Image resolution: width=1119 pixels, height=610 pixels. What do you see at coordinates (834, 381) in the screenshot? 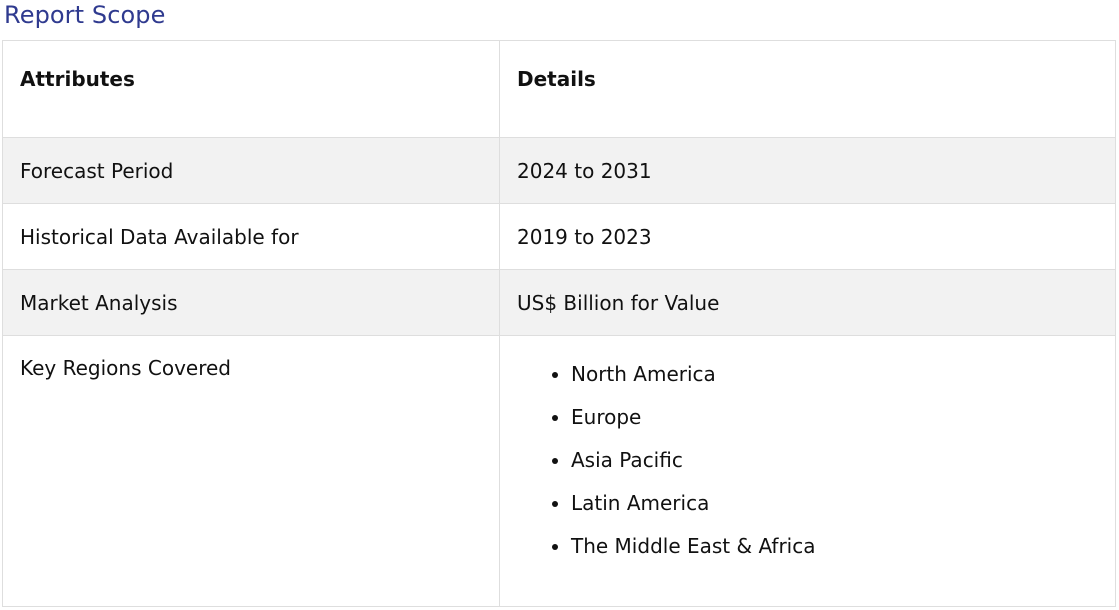
I see `list-item: North America` at bounding box center [834, 381].